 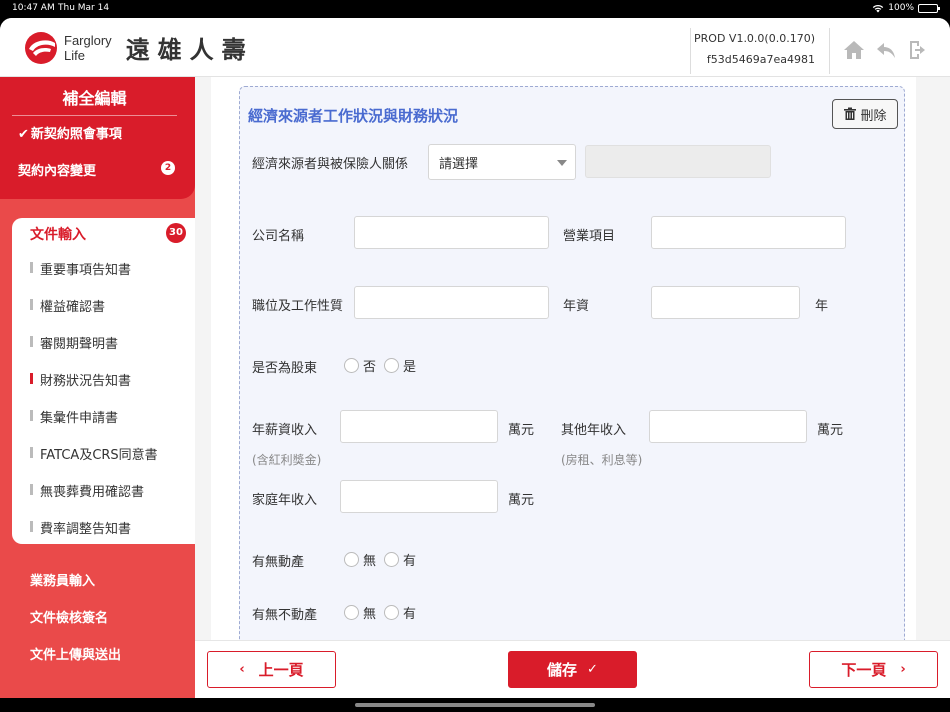 I want to click on position-label: 職位及工作性質, so click(x=298, y=306).